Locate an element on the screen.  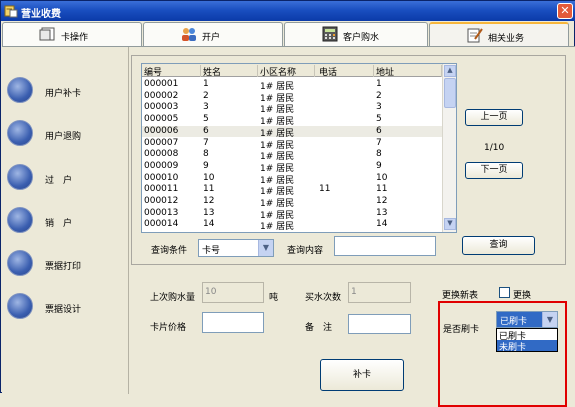
table-cell: 1 is located at coordinates (206, 84).